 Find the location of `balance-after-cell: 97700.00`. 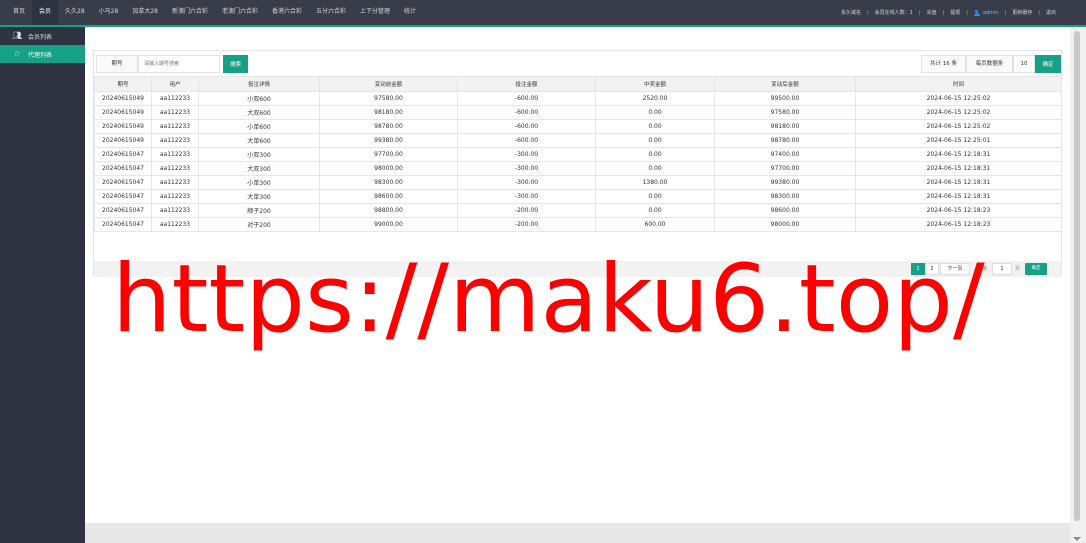

balance-after-cell: 97700.00 is located at coordinates (785, 168).